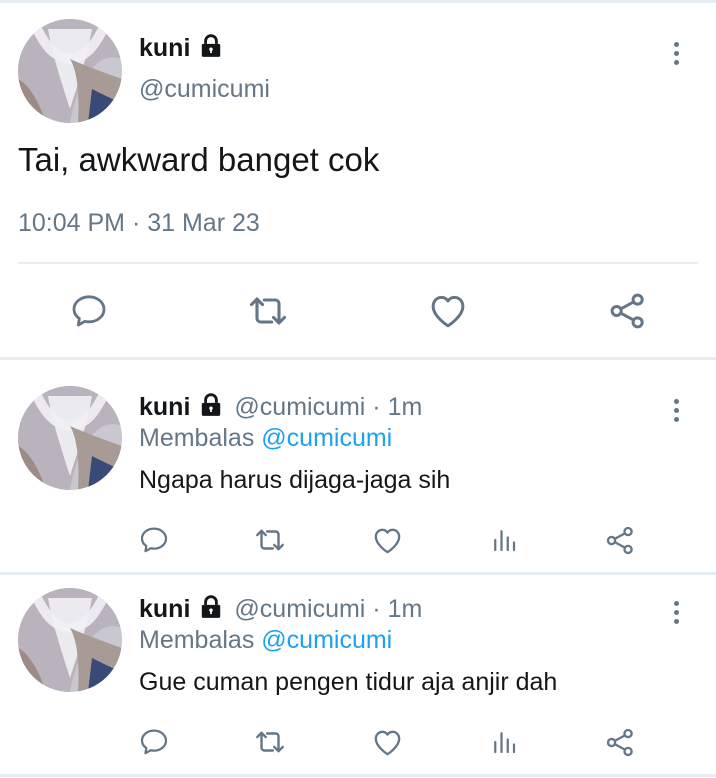 This screenshot has width=716, height=778. I want to click on author-row: kuni, so click(181, 48).